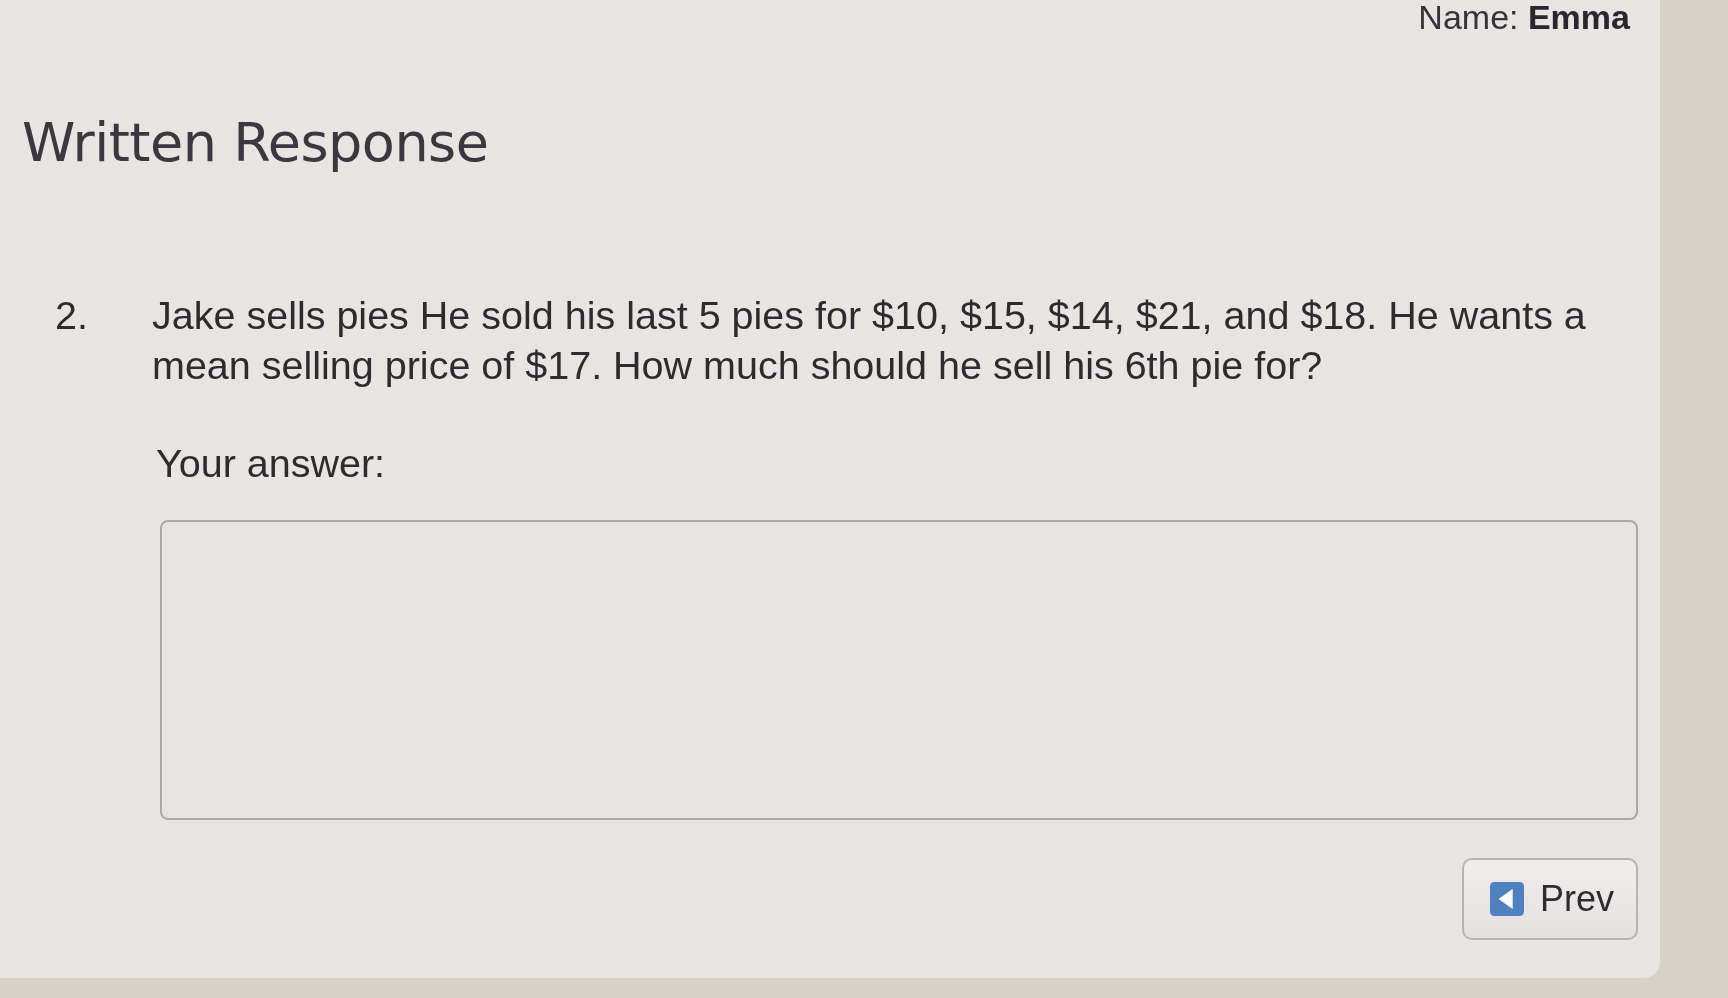  Describe the element at coordinates (1524, 19) in the screenshot. I see `student-name: Name: Emma` at that location.